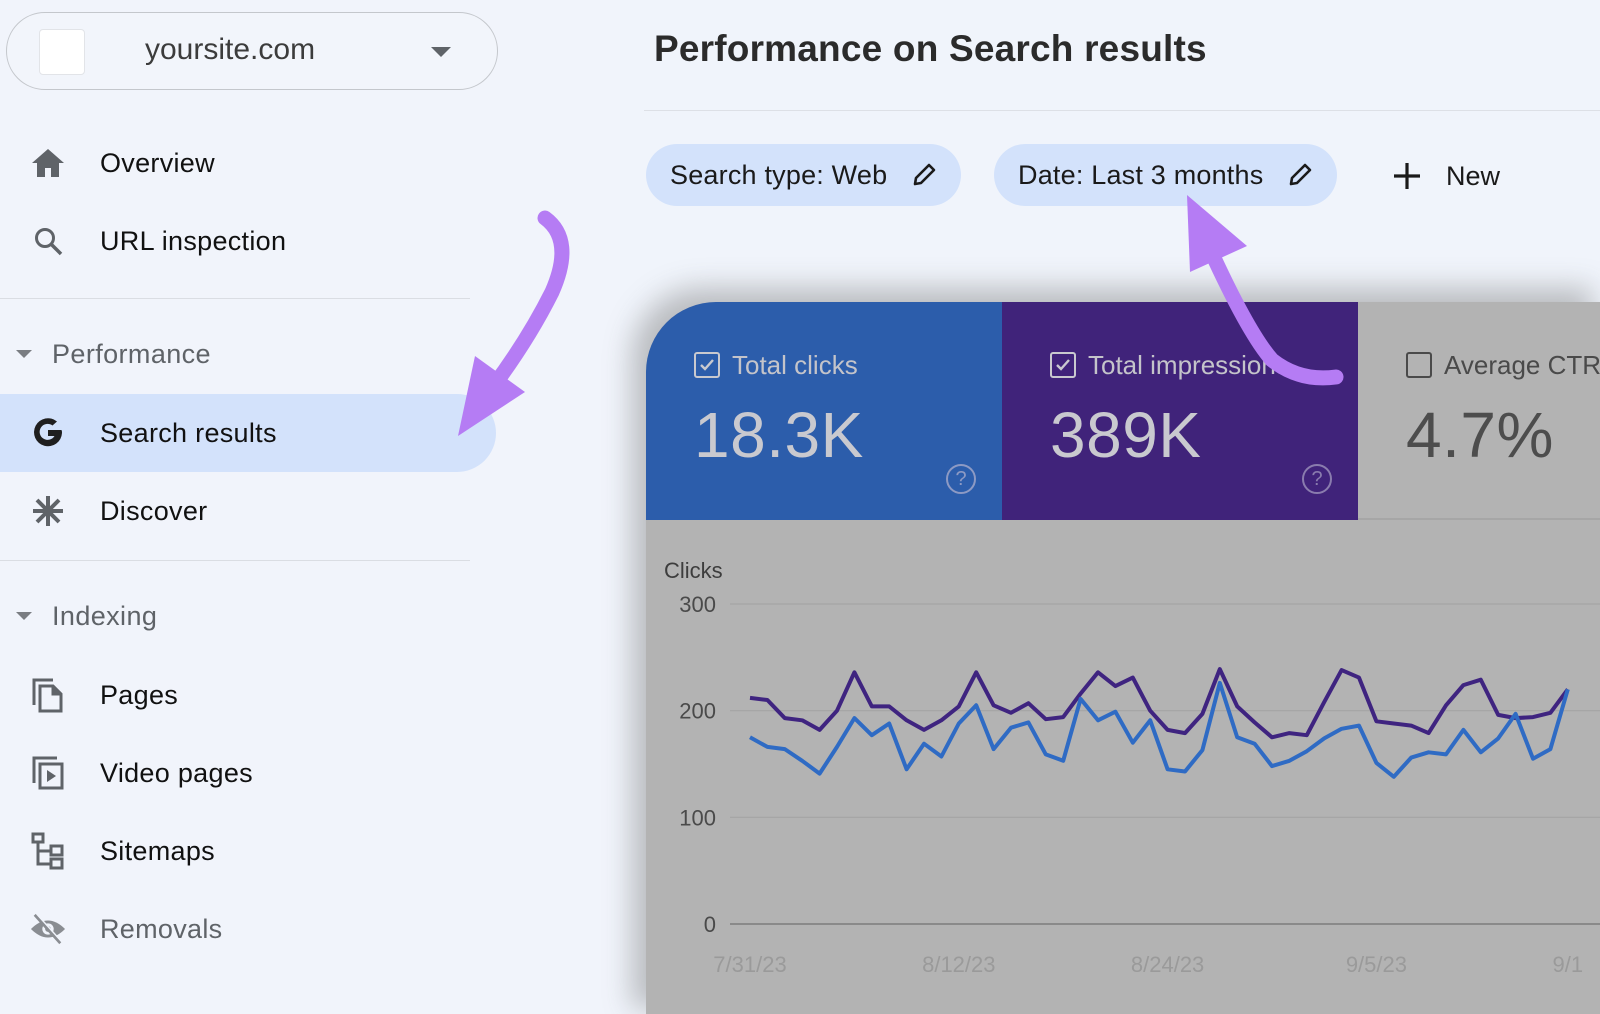 This screenshot has height=1014, width=1600. I want to click on page-title: Performance on Search results, so click(930, 48).